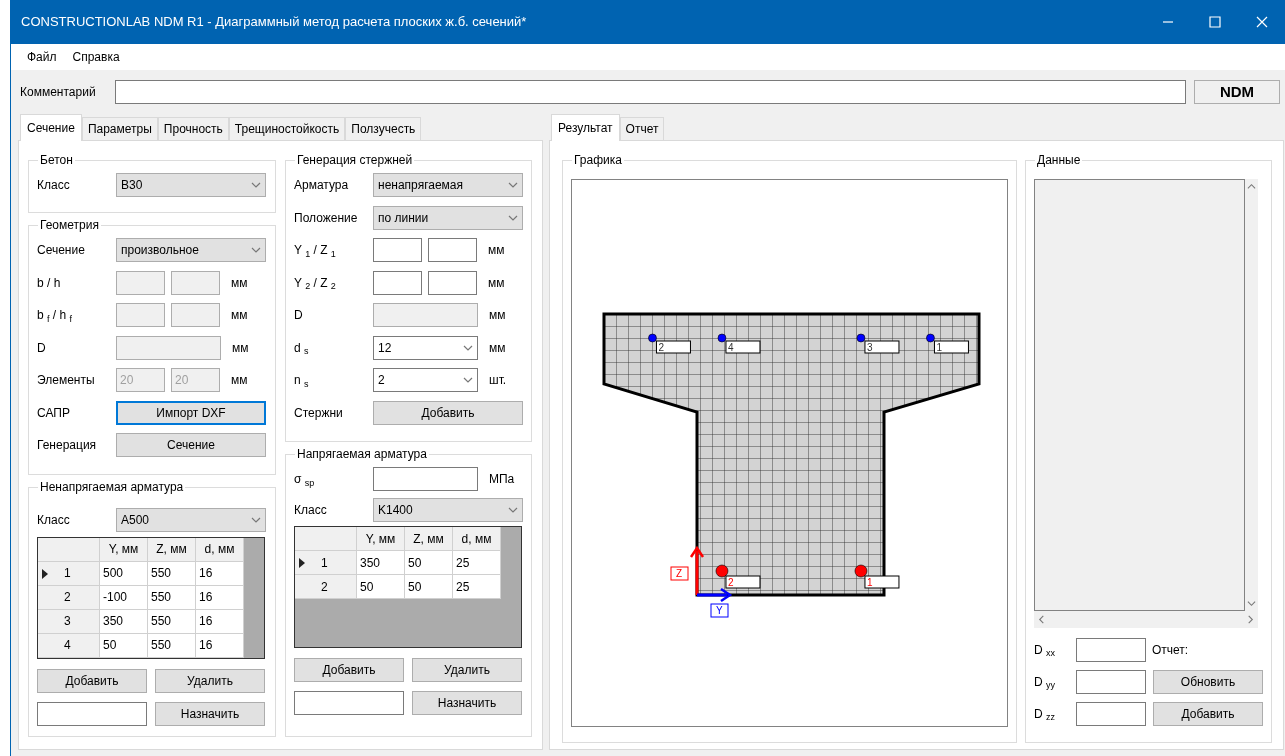  I want to click on field-label: b $_{f}$ / h $_{f}$, so click(55, 316).